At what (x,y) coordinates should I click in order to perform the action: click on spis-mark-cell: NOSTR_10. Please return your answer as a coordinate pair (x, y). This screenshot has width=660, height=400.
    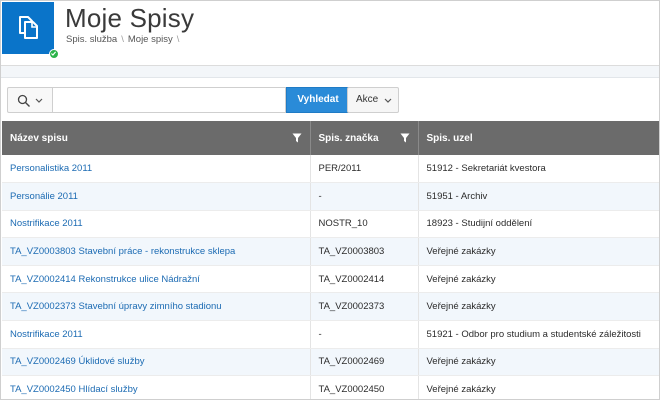
    Looking at the image, I should click on (364, 224).